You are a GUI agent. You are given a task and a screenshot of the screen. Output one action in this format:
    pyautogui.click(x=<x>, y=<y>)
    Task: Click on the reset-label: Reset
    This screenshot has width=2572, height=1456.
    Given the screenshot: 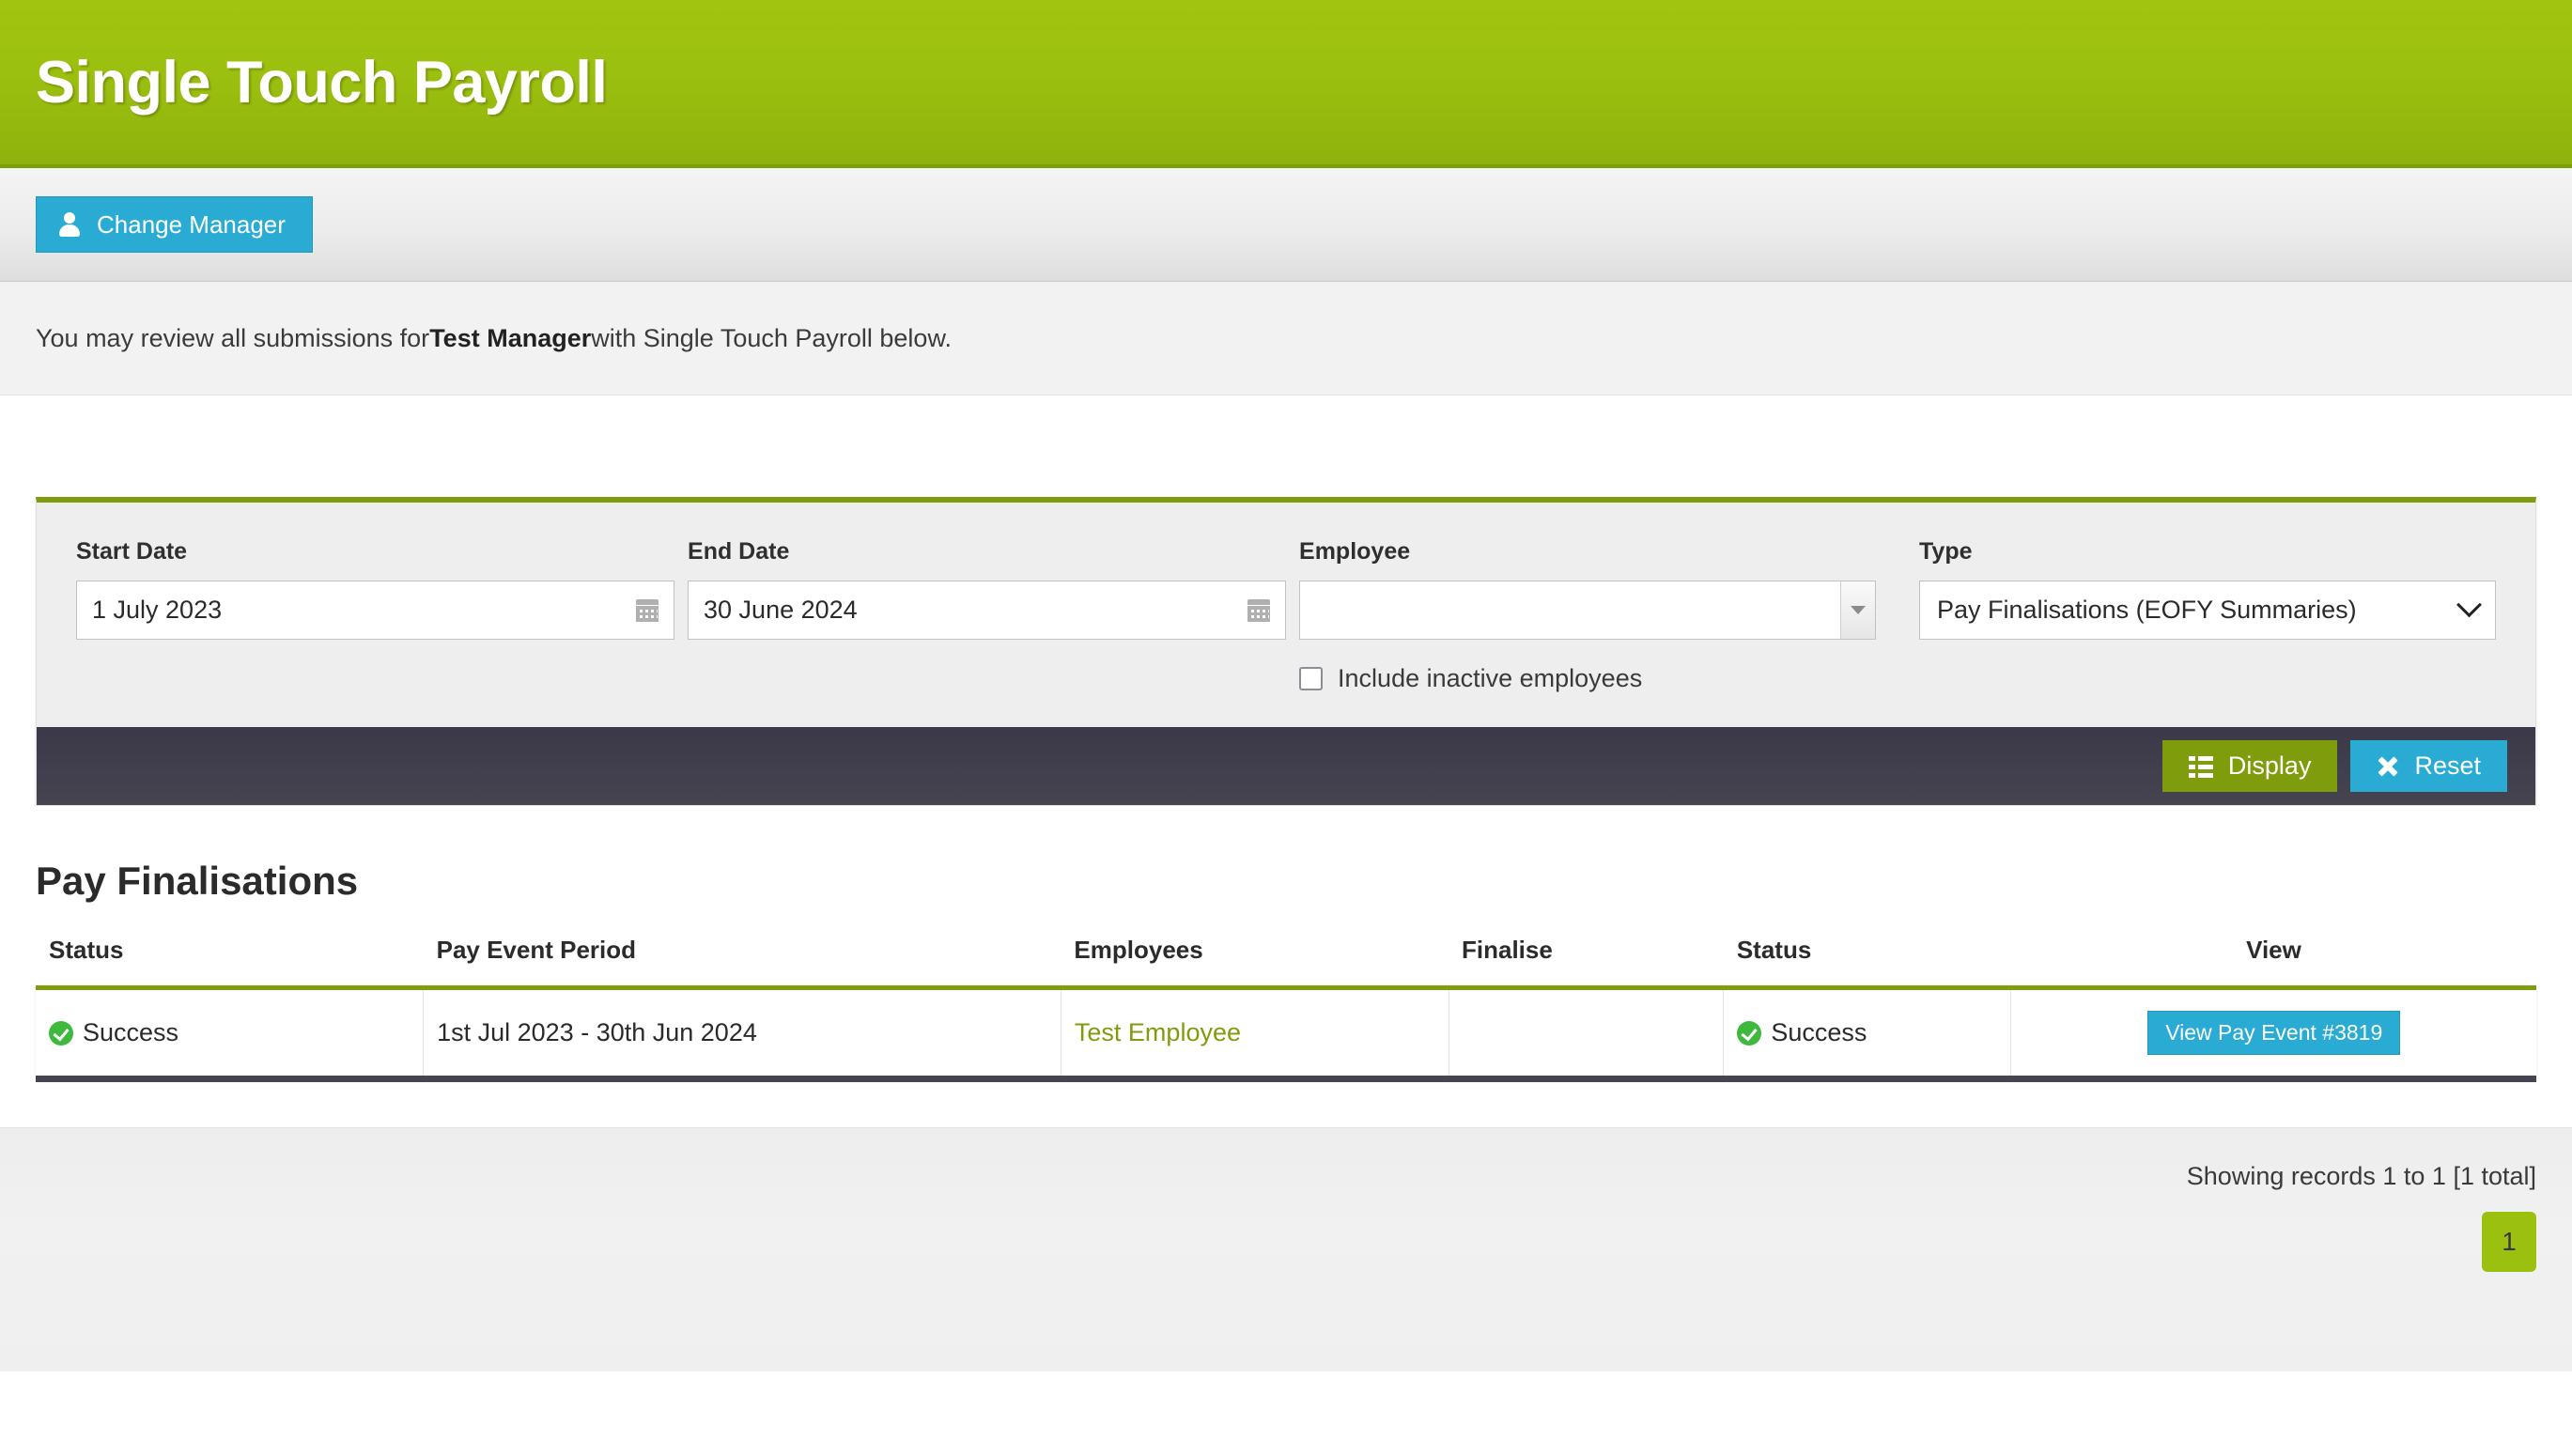 What is the action you would take?
    pyautogui.click(x=2448, y=765)
    